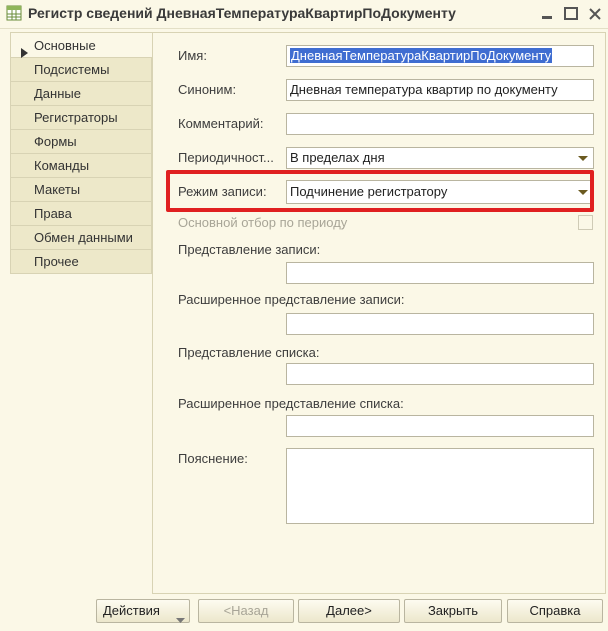 The image size is (608, 631). What do you see at coordinates (207, 89) in the screenshot?
I see `synonym-label: Синоним:` at bounding box center [207, 89].